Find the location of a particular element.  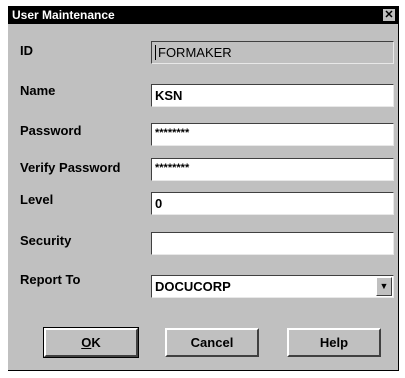

id-value: FORMAKER is located at coordinates (193, 52).